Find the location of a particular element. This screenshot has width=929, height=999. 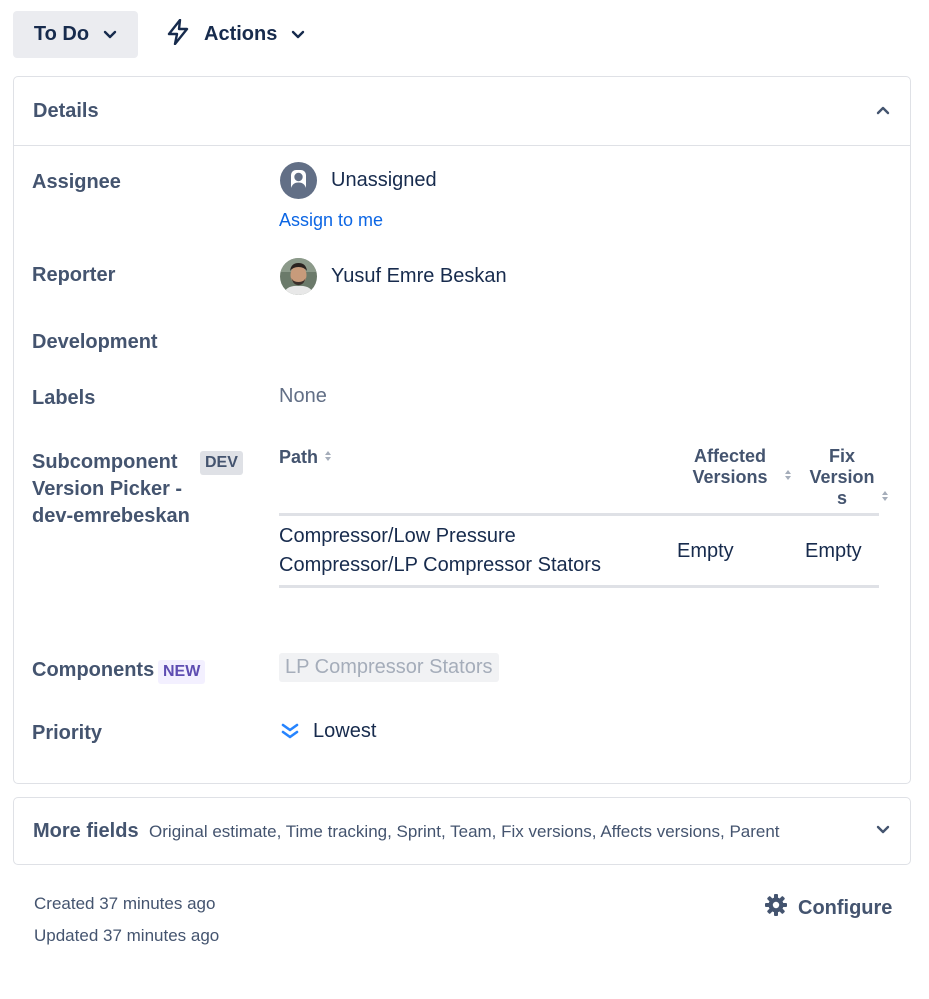

assign-to-me-link: Assign to me is located at coordinates (331, 220).